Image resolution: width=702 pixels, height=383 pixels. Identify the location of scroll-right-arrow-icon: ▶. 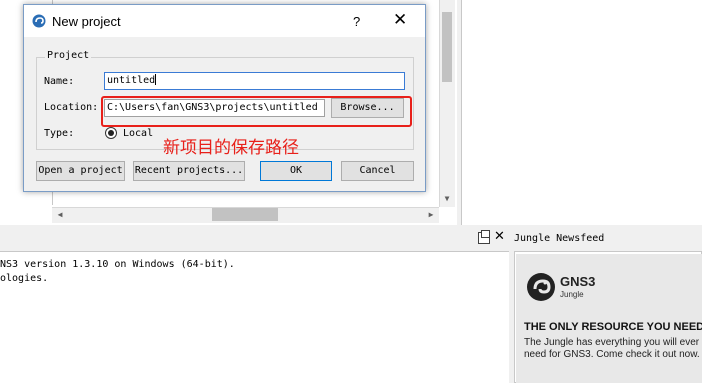
(431, 214).